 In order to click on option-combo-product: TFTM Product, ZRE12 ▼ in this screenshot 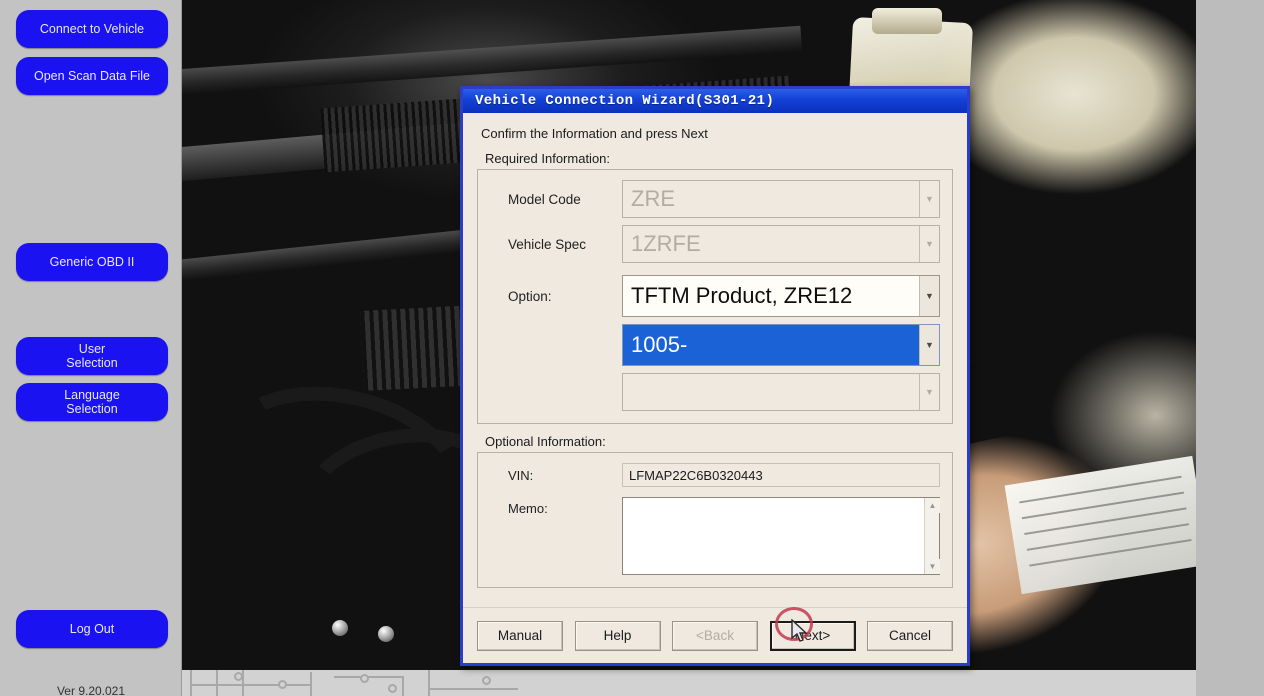, I will do `click(781, 296)`.